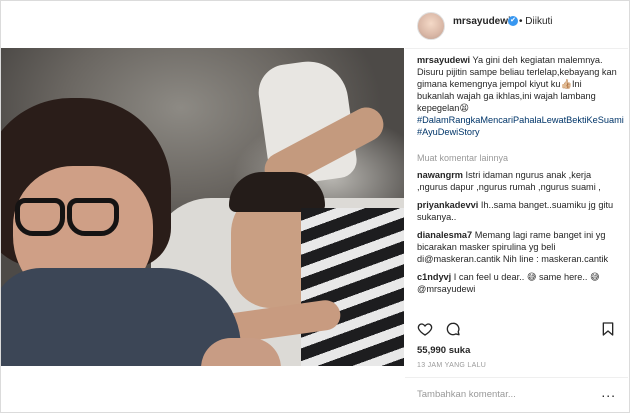  Describe the element at coordinates (453, 329) in the screenshot. I see `speech-bubble-icon` at that location.